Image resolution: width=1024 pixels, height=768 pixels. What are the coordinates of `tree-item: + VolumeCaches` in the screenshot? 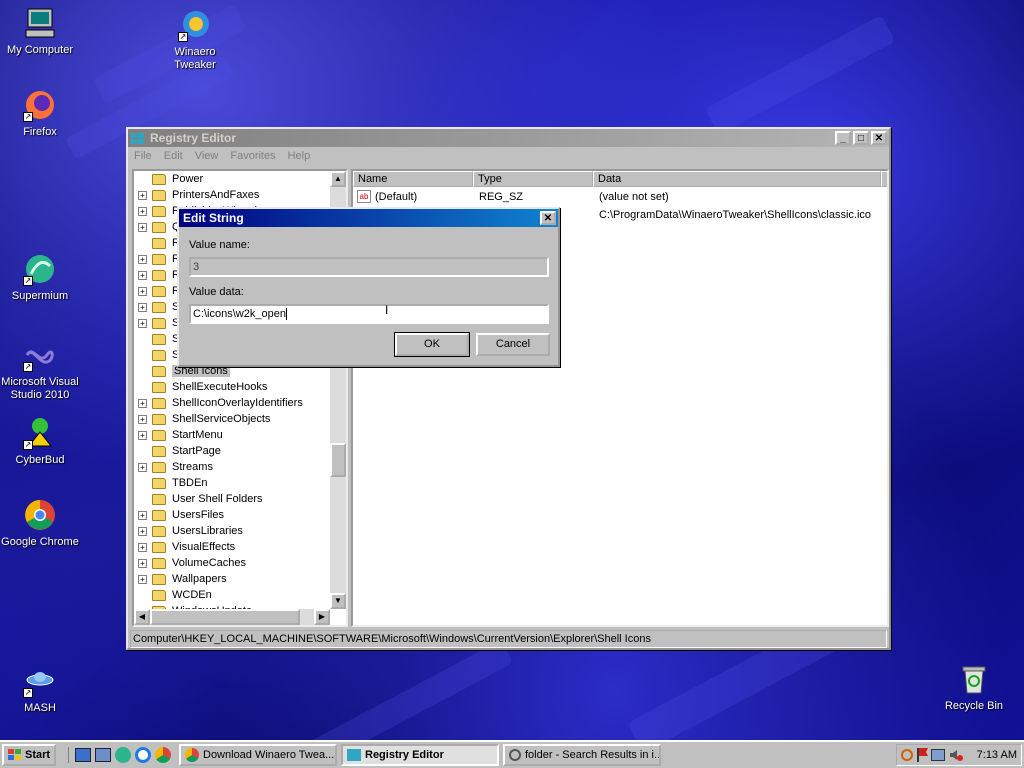 It's located at (190, 563).